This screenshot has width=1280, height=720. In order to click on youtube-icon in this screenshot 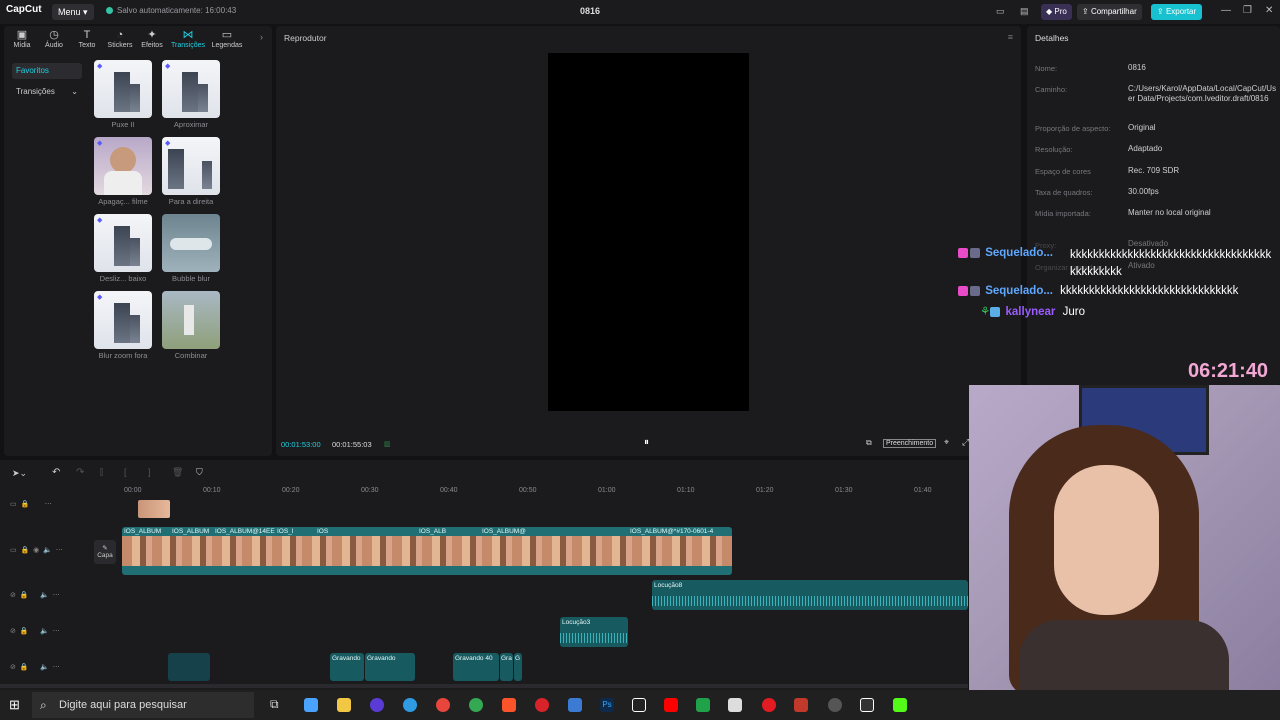, I will do `click(671, 705)`.